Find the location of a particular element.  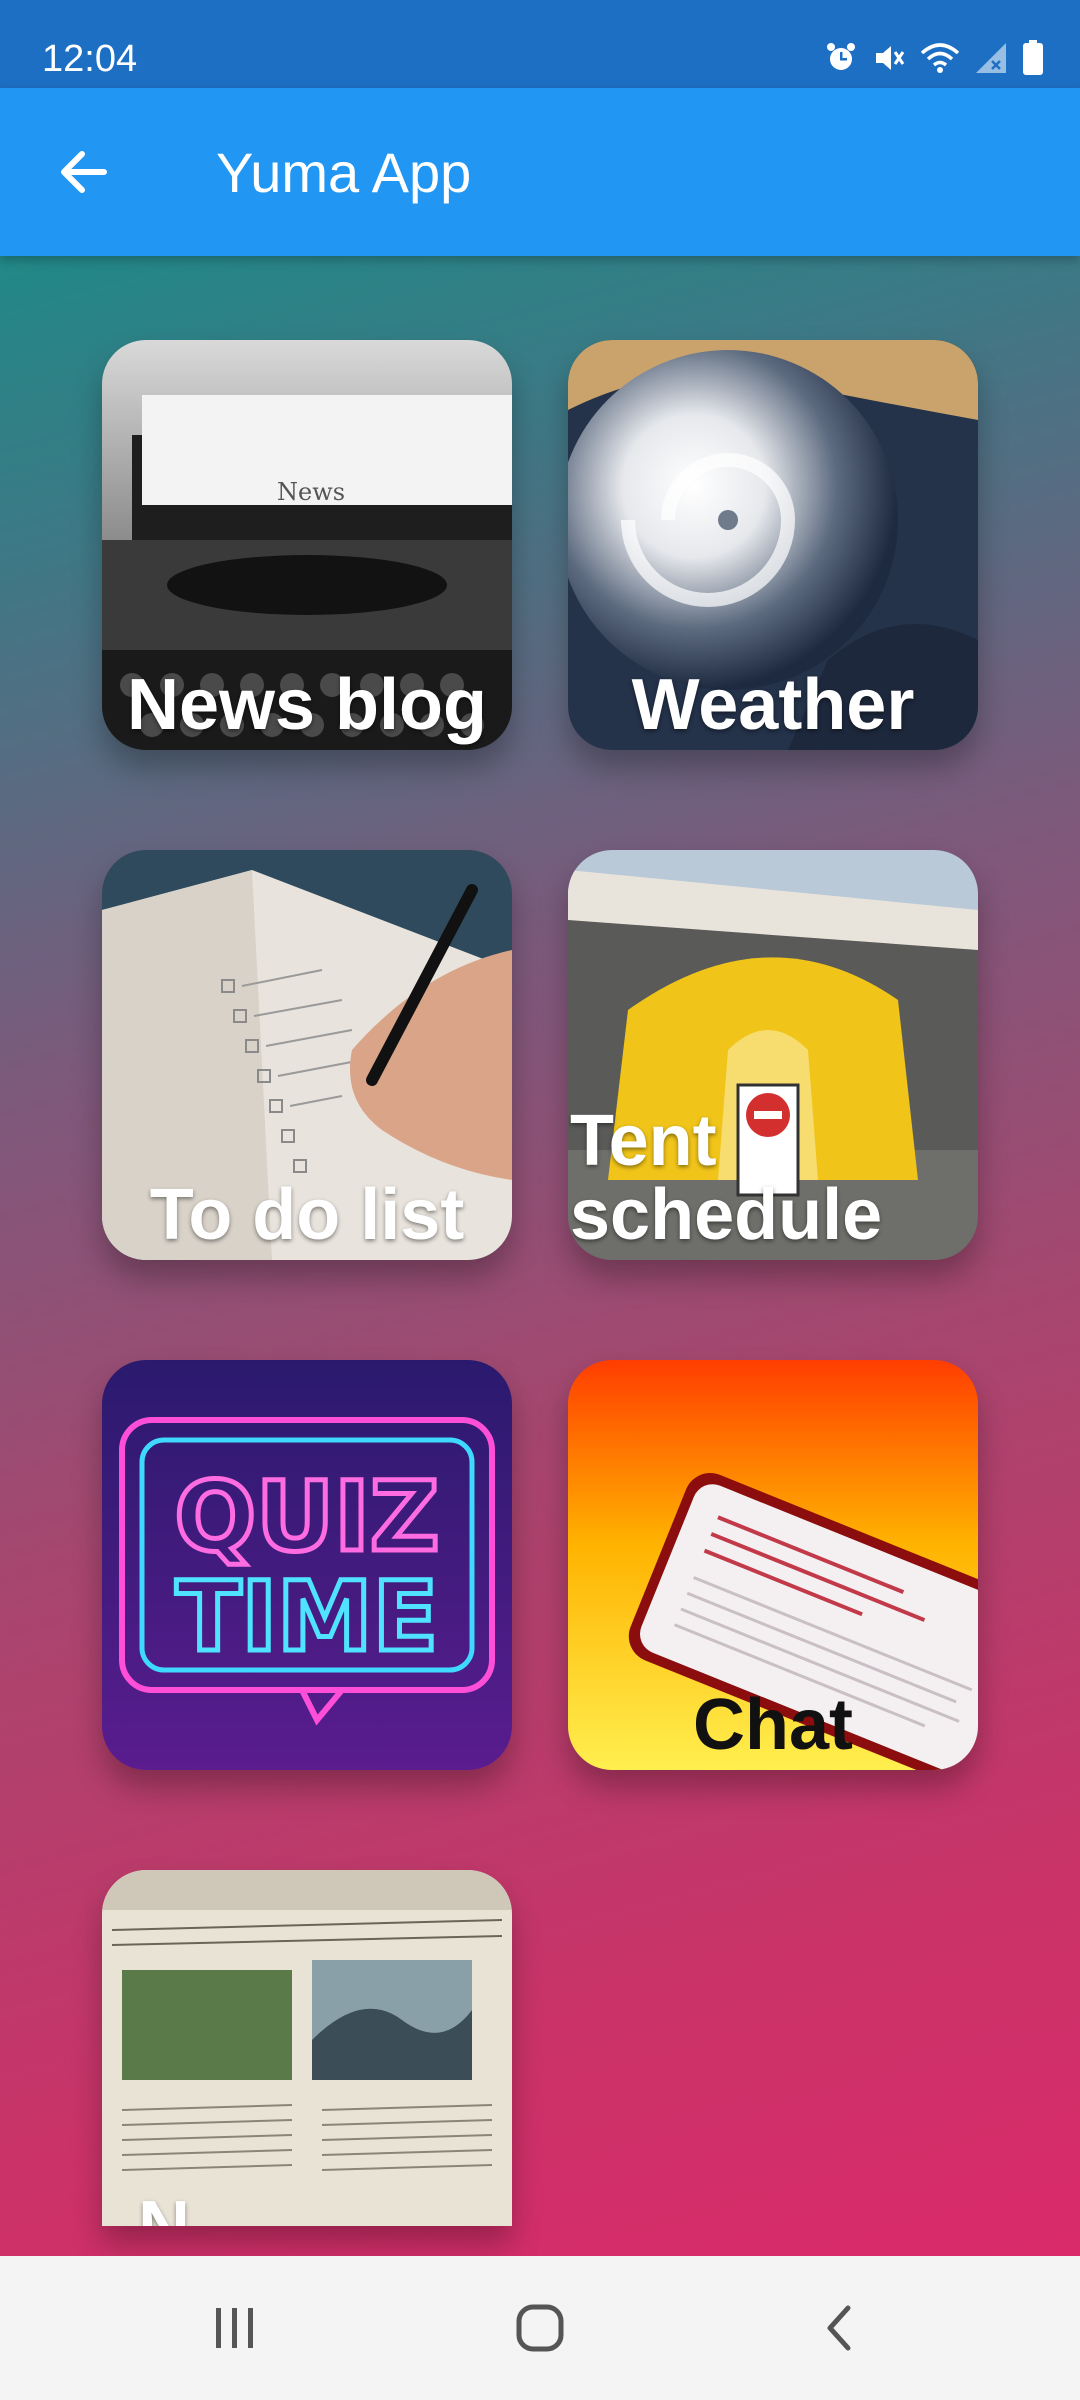

arrow-left-icon is located at coordinates (84, 172).